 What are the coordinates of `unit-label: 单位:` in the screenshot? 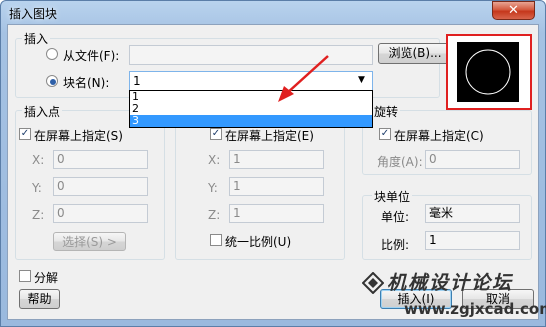 It's located at (395, 217).